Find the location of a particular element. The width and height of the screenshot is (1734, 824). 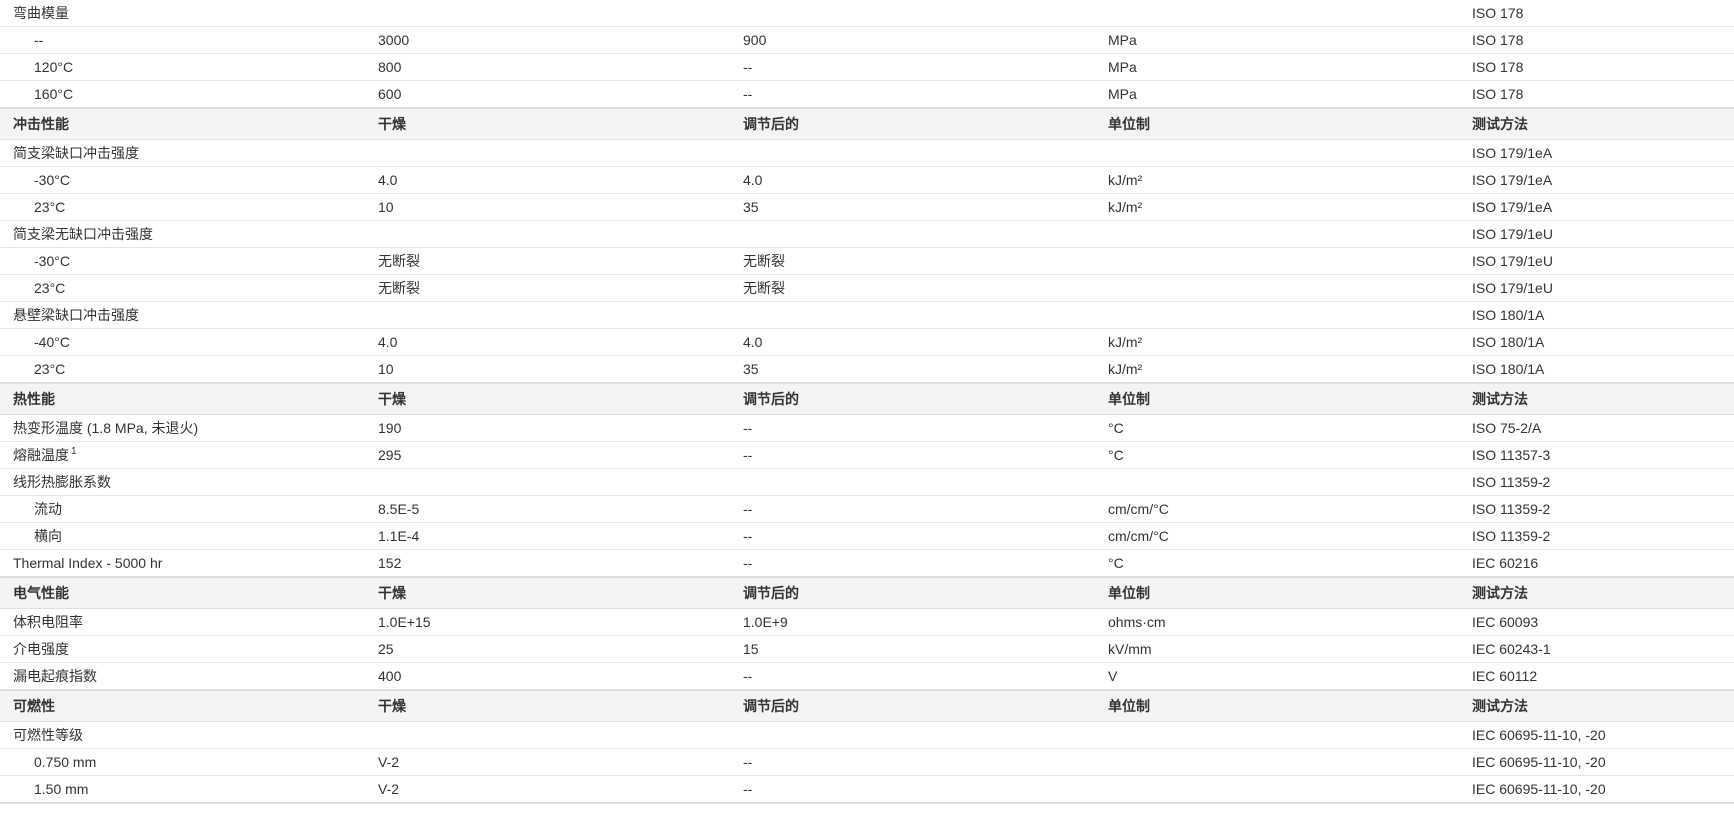

property-label: 流动 is located at coordinates (48, 509).